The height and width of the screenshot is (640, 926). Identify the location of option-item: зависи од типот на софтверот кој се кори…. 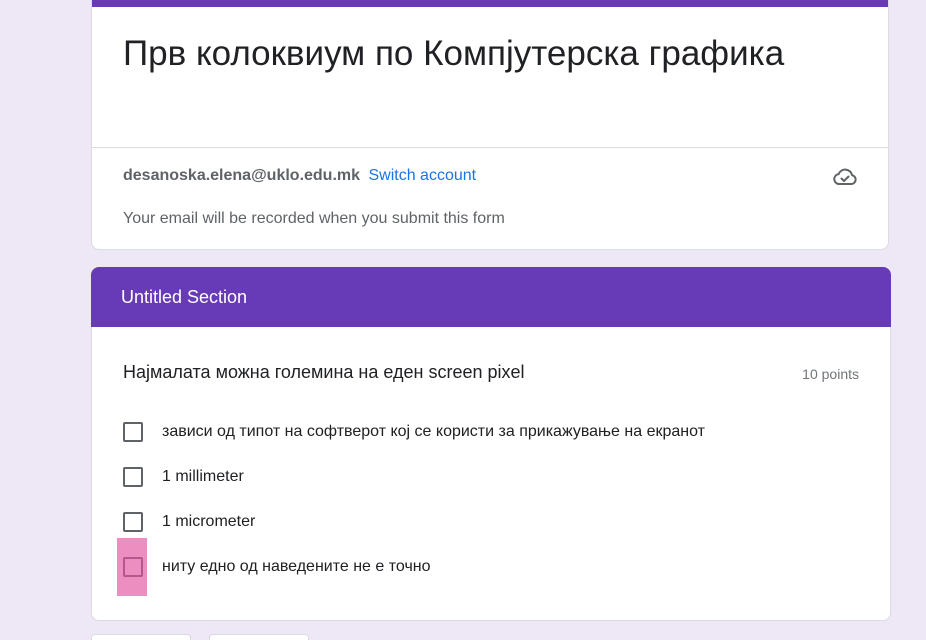
(414, 432).